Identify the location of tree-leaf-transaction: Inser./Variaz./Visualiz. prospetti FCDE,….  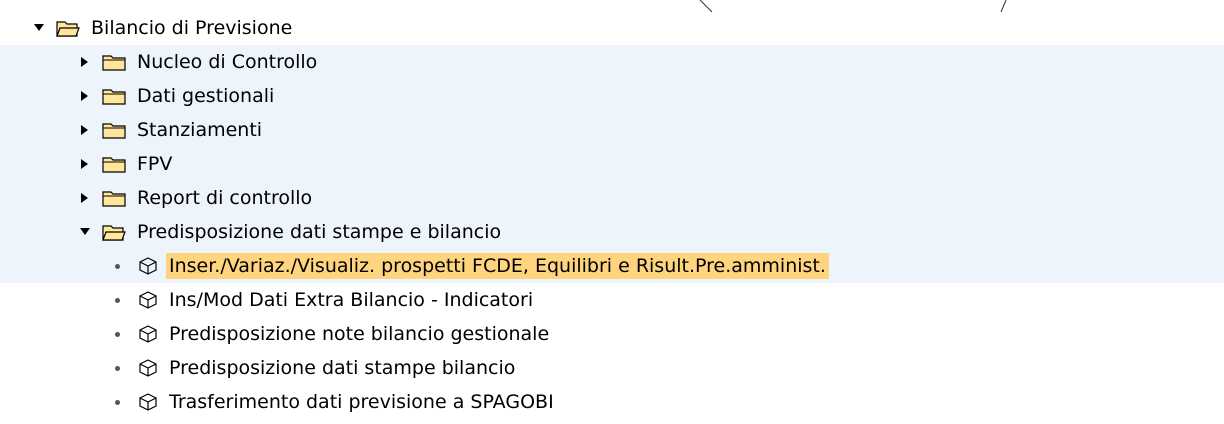
(612, 266).